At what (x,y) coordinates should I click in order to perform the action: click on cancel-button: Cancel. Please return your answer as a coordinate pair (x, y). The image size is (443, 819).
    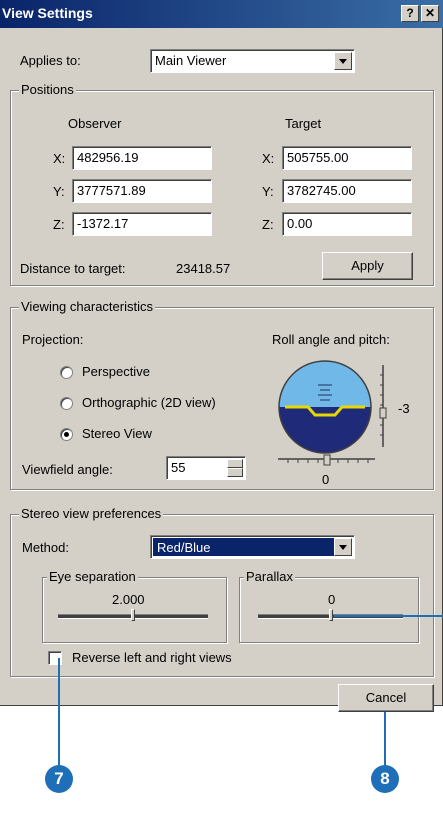
    Looking at the image, I should click on (386, 698).